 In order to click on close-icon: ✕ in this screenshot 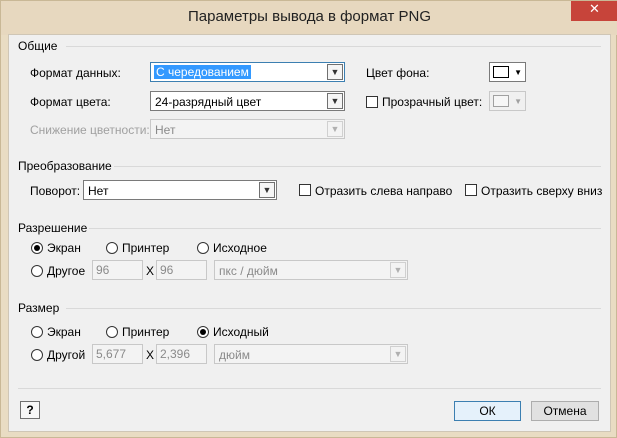, I will do `click(594, 9)`.